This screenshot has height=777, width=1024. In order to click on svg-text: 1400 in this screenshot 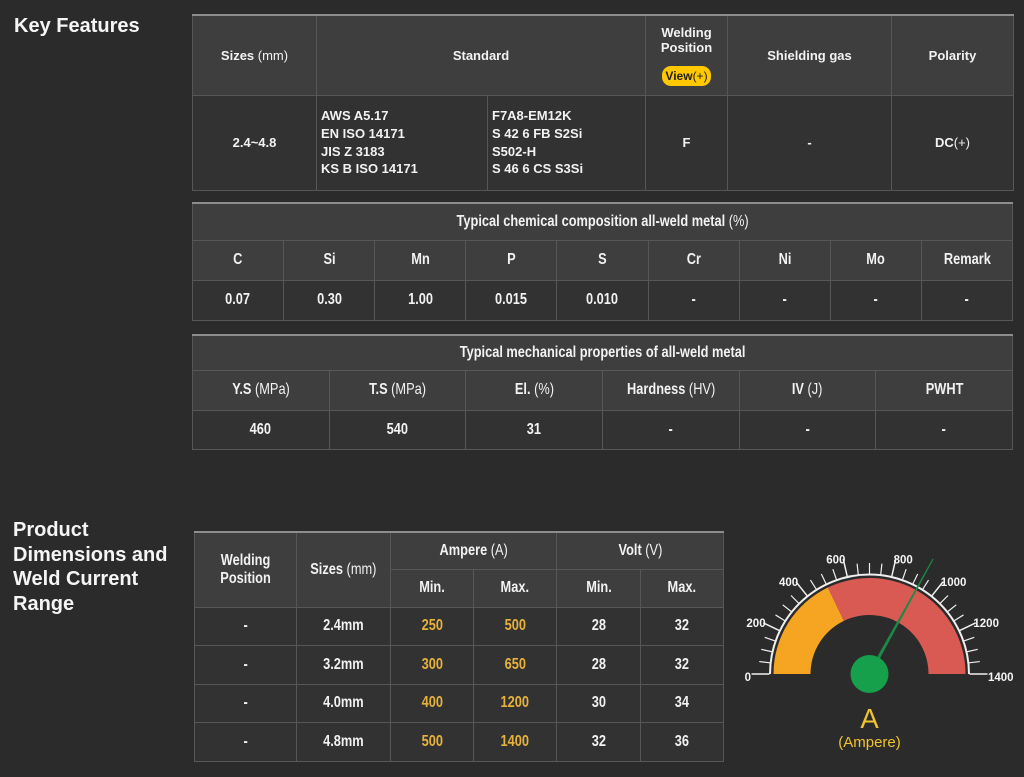, I will do `click(1001, 678)`.